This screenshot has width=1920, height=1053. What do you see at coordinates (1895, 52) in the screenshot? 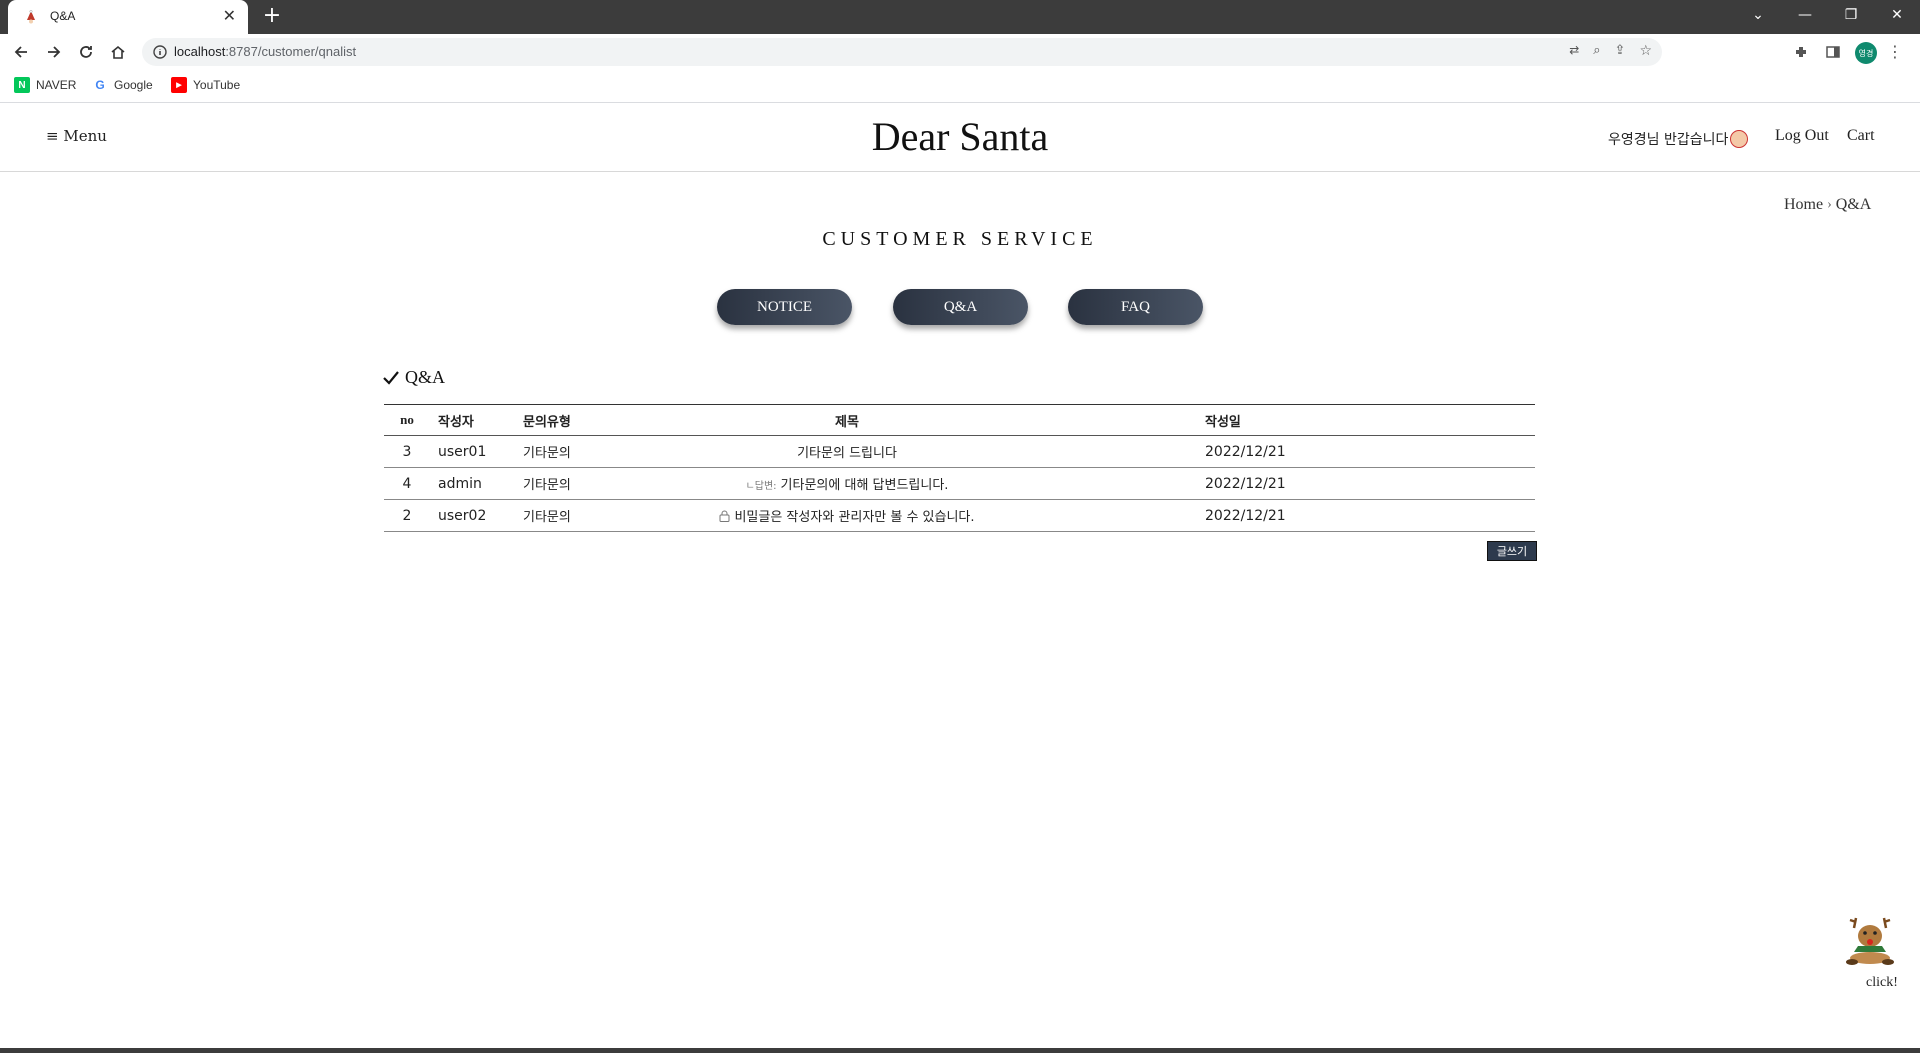
I see `more-menu-icon: ⋮` at bounding box center [1895, 52].